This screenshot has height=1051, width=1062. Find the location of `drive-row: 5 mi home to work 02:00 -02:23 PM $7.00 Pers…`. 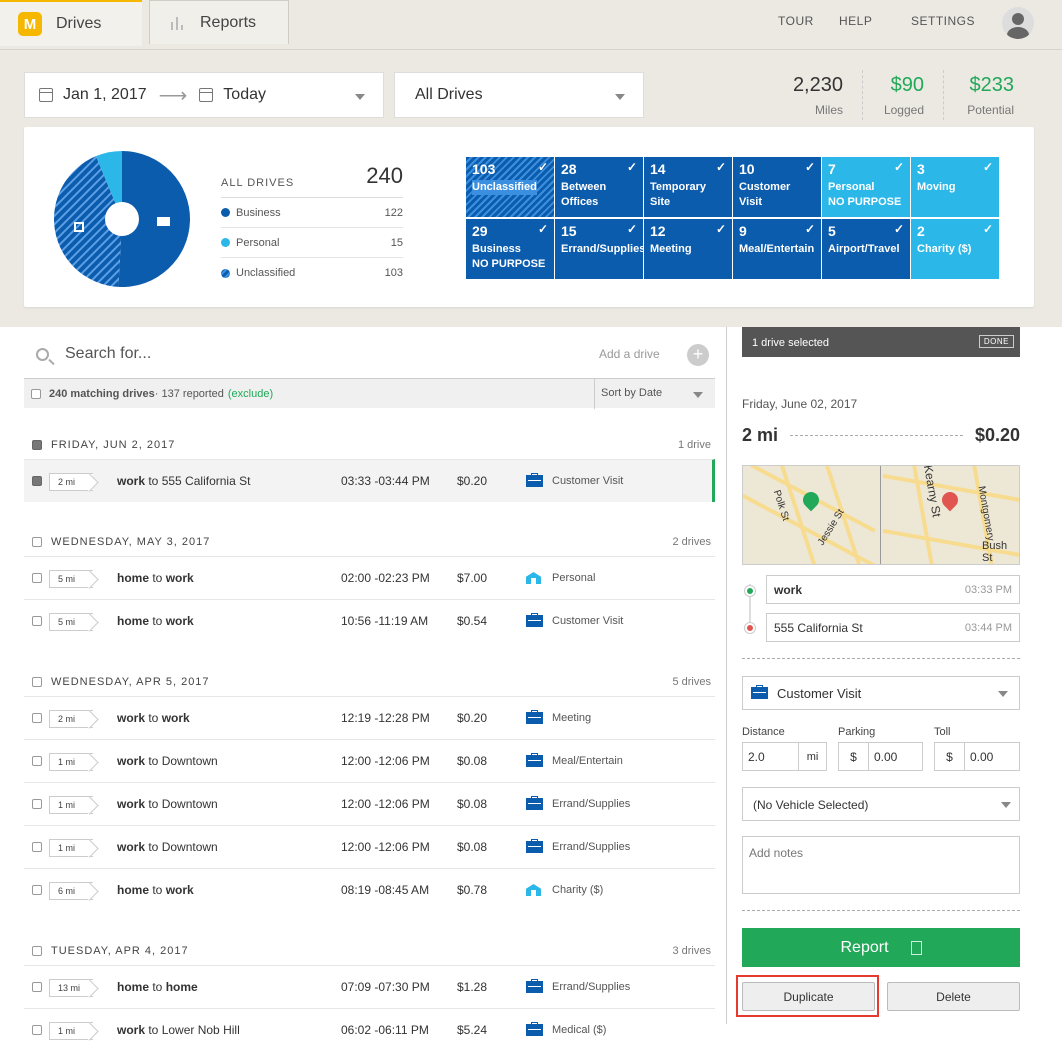

drive-row: 5 mi home to work 02:00 -02:23 PM $7.00 Pers… is located at coordinates (369, 577).